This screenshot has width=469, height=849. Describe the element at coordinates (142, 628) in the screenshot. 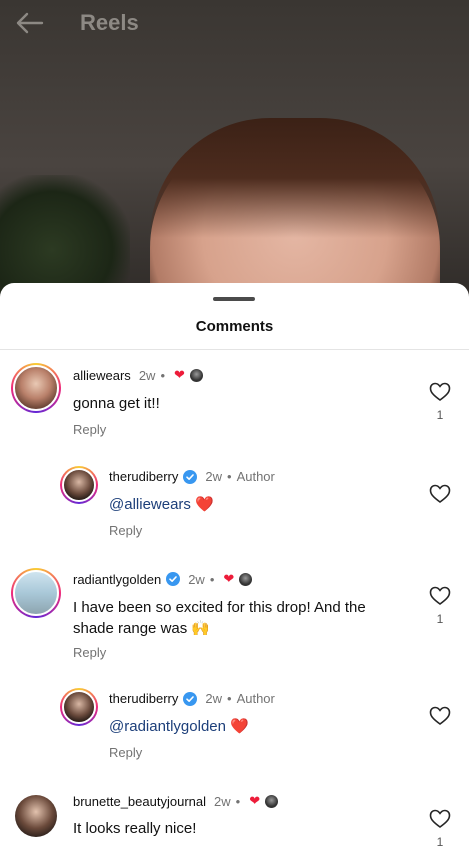

I see `comment-text-line: shade range was 🙌` at that location.